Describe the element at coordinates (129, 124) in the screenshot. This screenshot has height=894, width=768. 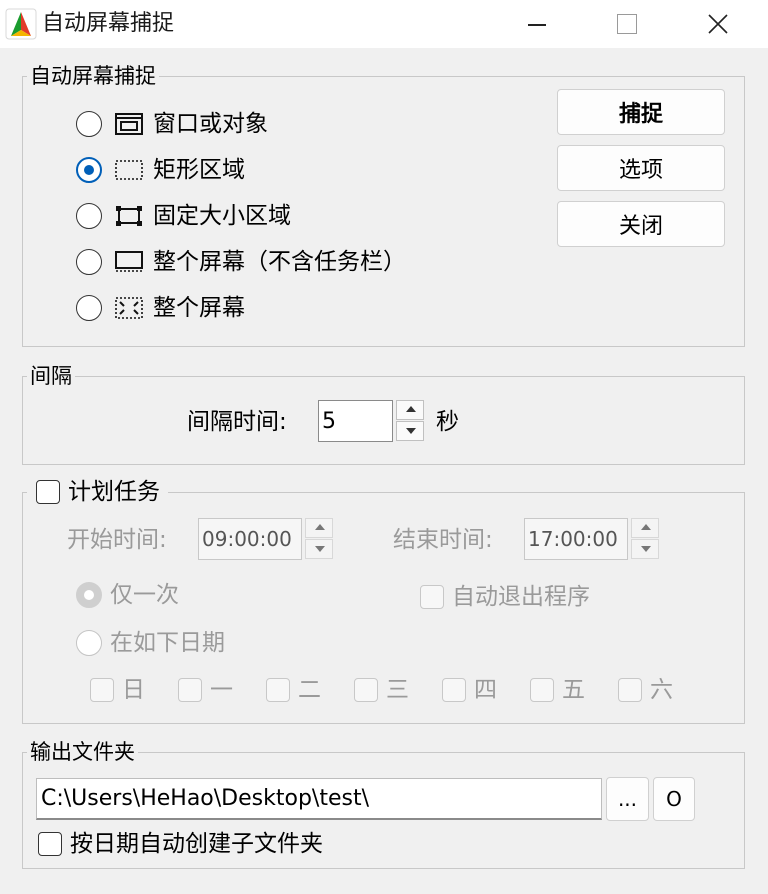
I see `window-object-icon` at that location.